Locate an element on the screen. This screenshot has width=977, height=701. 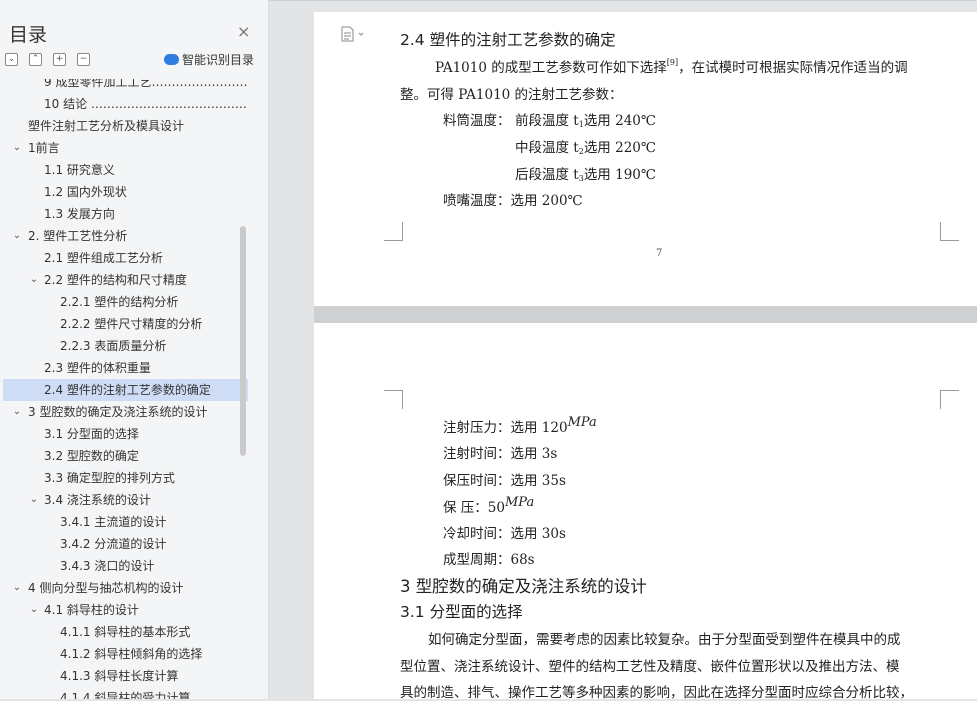
ai-icon is located at coordinates (171, 59).